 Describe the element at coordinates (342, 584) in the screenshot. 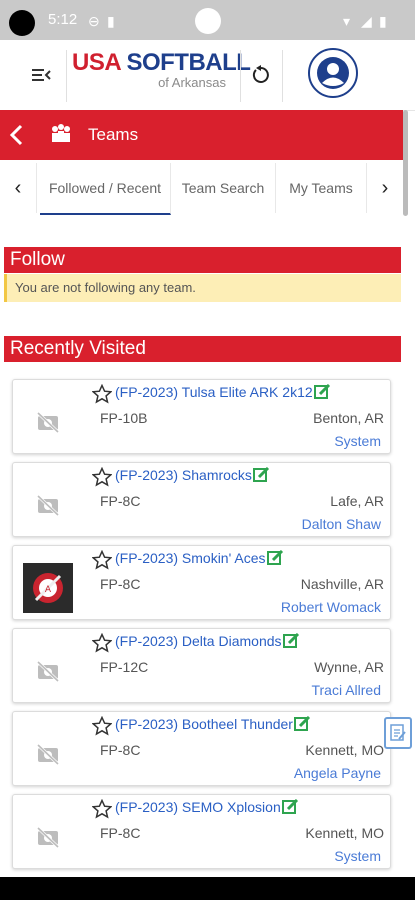

I see `team-location: Nashville, AR` at that location.